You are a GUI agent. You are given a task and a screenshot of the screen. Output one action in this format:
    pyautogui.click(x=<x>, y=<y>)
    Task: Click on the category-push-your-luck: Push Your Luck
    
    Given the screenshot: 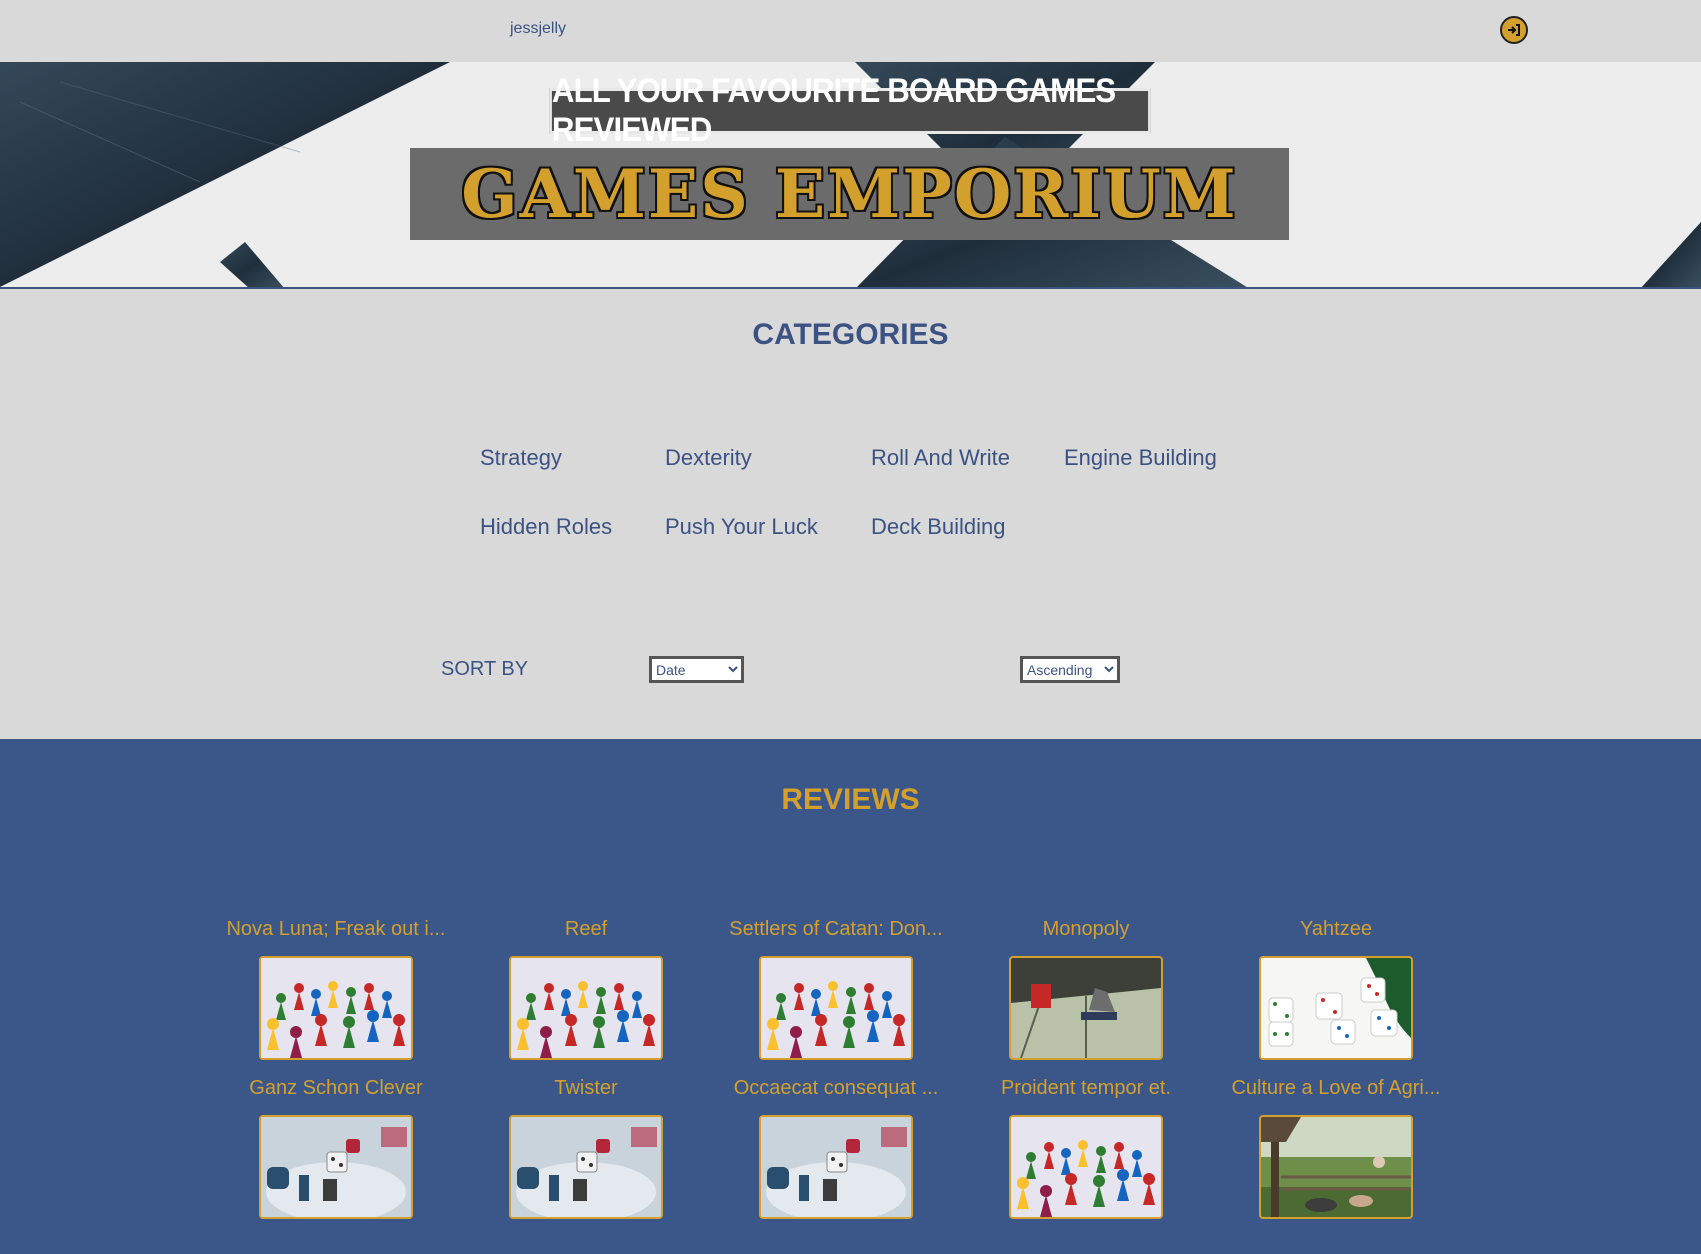 What is the action you would take?
    pyautogui.click(x=741, y=527)
    